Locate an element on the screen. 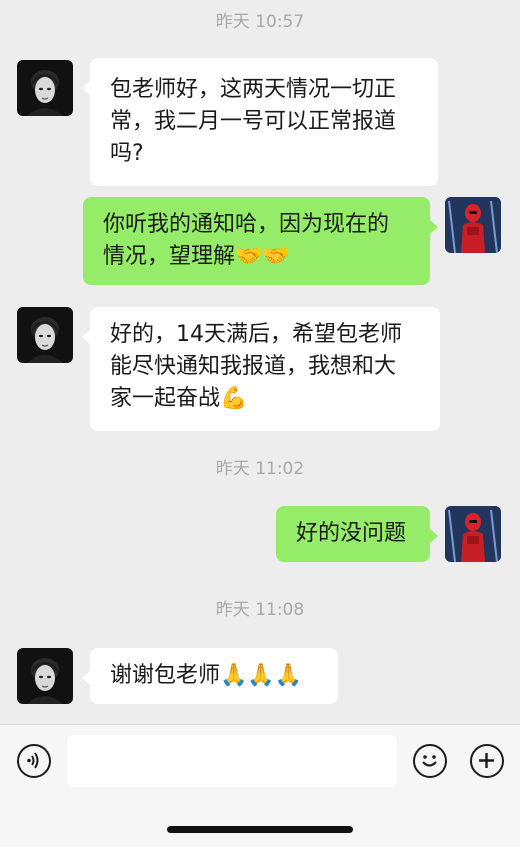 The width and height of the screenshot is (520, 847). message-line: 常，我二月一号可以正常报道 is located at coordinates (253, 121).